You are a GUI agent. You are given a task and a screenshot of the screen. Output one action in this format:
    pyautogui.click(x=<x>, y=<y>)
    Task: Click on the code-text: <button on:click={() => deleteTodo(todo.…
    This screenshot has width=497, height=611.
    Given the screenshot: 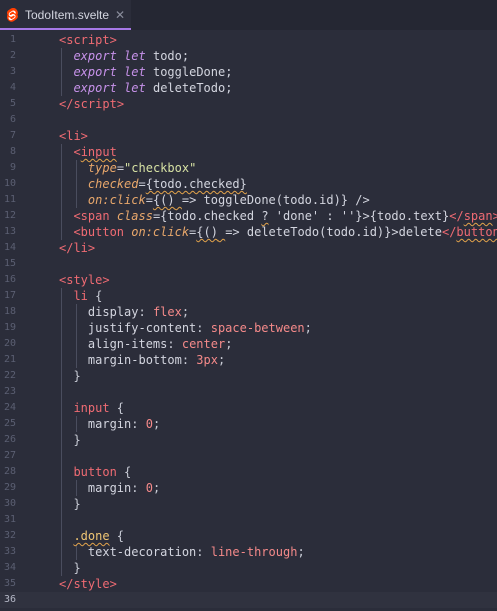 What is the action you would take?
    pyautogui.click(x=278, y=232)
    